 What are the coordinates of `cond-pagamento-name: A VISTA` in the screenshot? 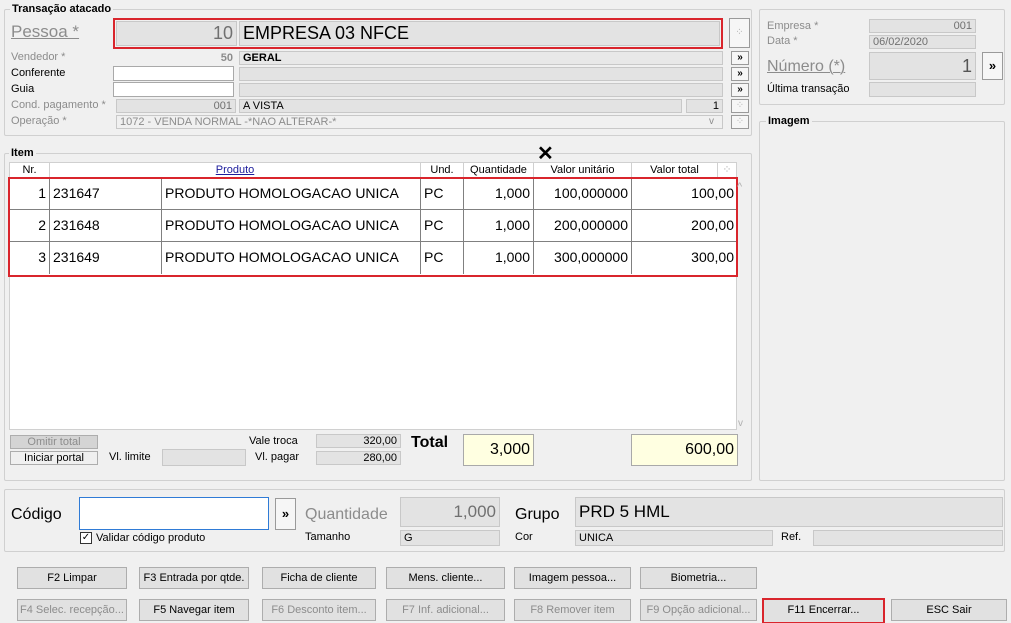 It's located at (460, 106).